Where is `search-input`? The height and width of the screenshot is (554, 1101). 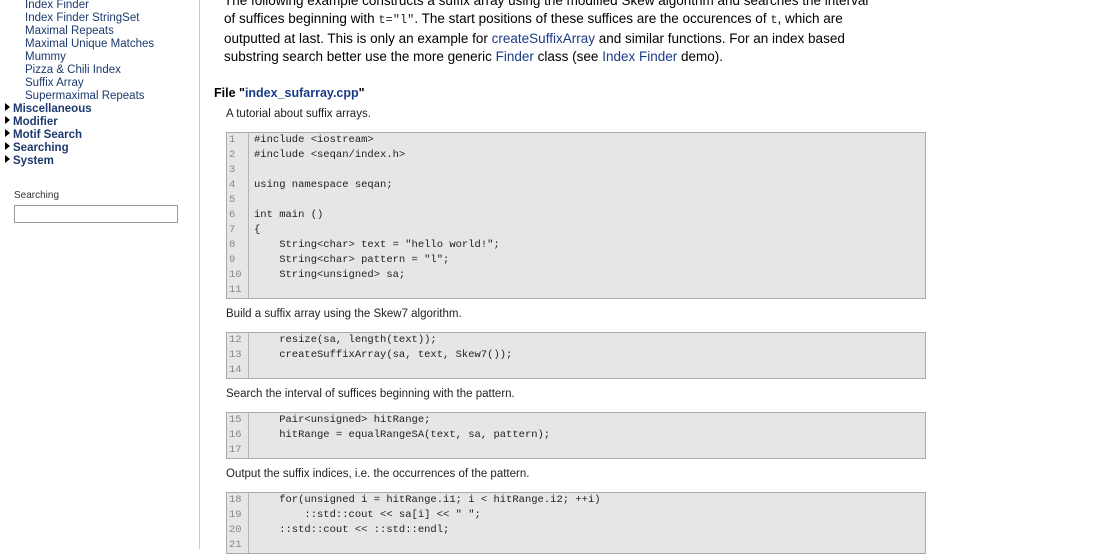 search-input is located at coordinates (96, 214).